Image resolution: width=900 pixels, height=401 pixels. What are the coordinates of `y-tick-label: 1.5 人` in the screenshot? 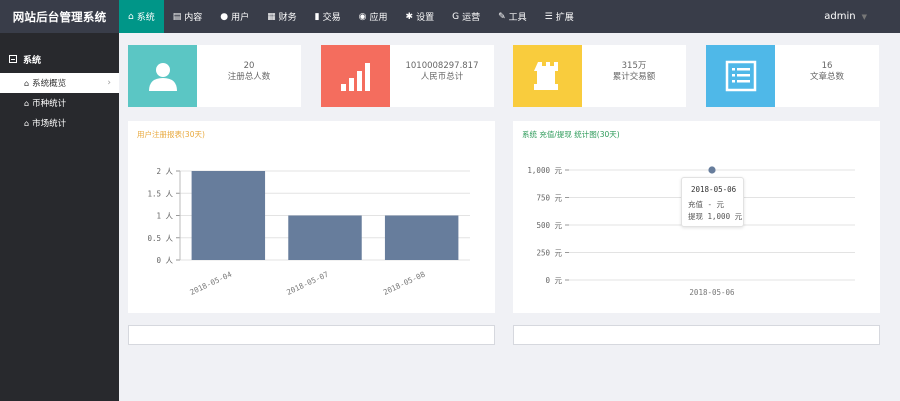 It's located at (160, 193).